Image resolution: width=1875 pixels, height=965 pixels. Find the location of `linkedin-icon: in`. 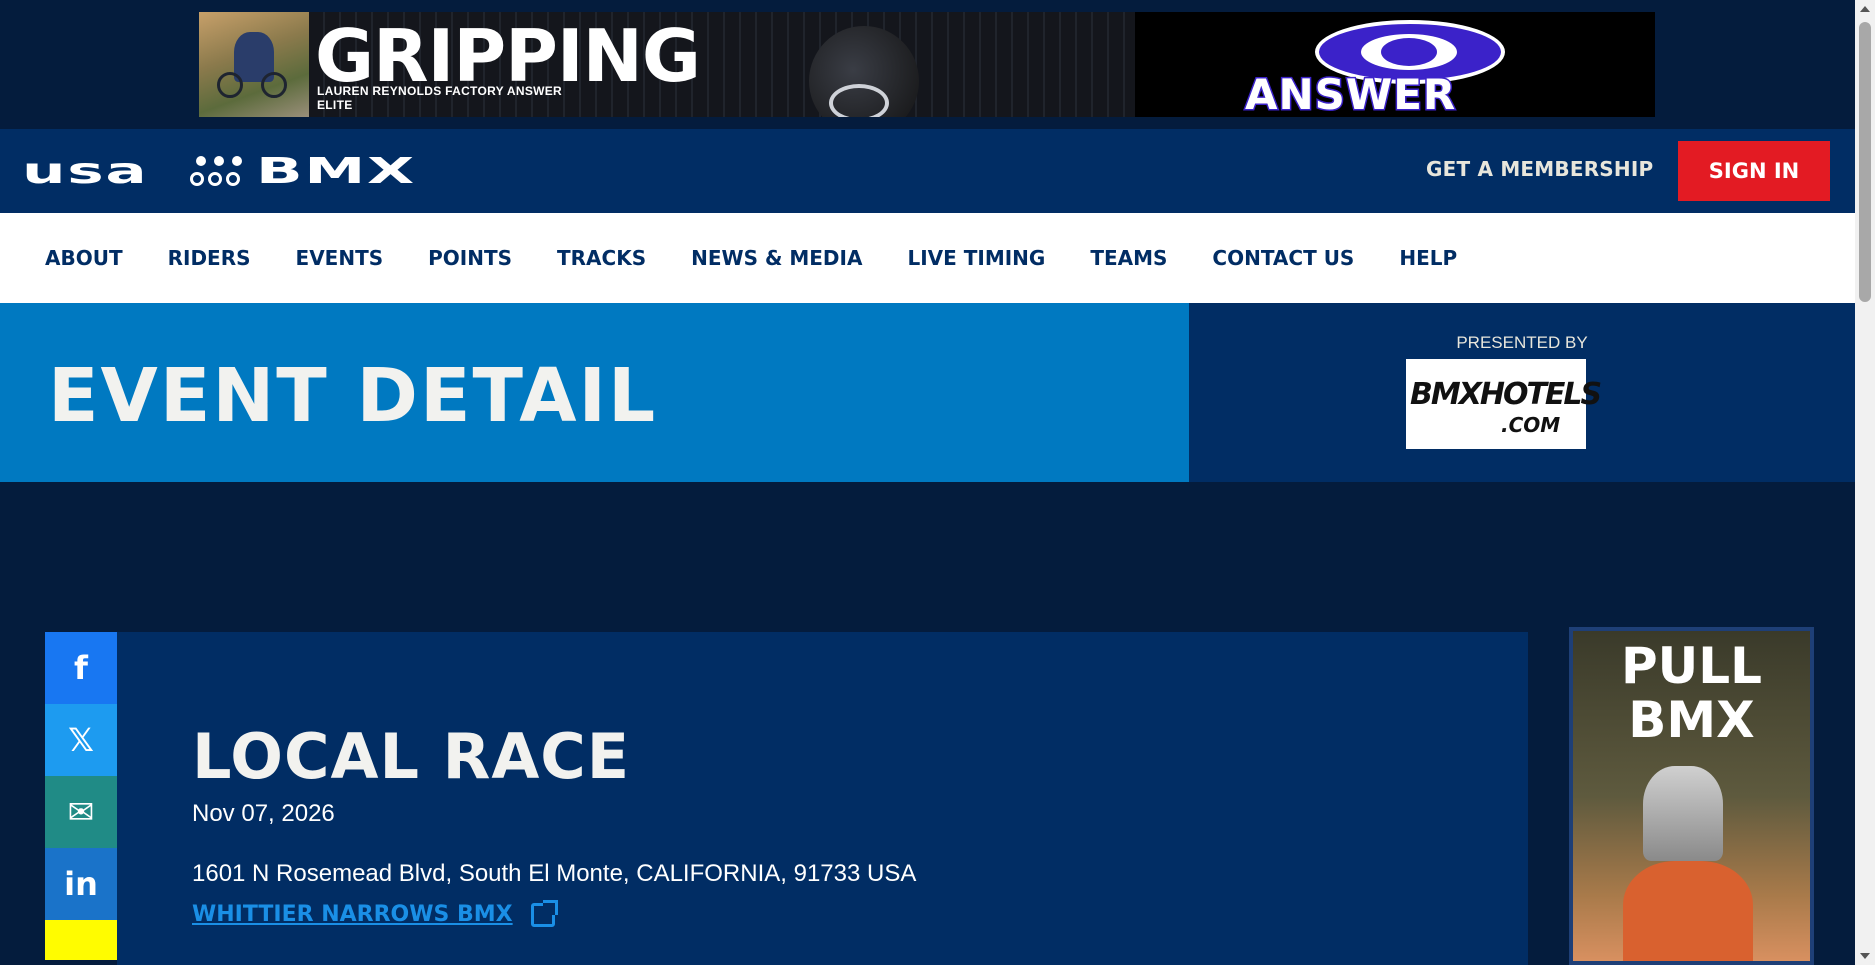

linkedin-icon: in is located at coordinates (81, 884).